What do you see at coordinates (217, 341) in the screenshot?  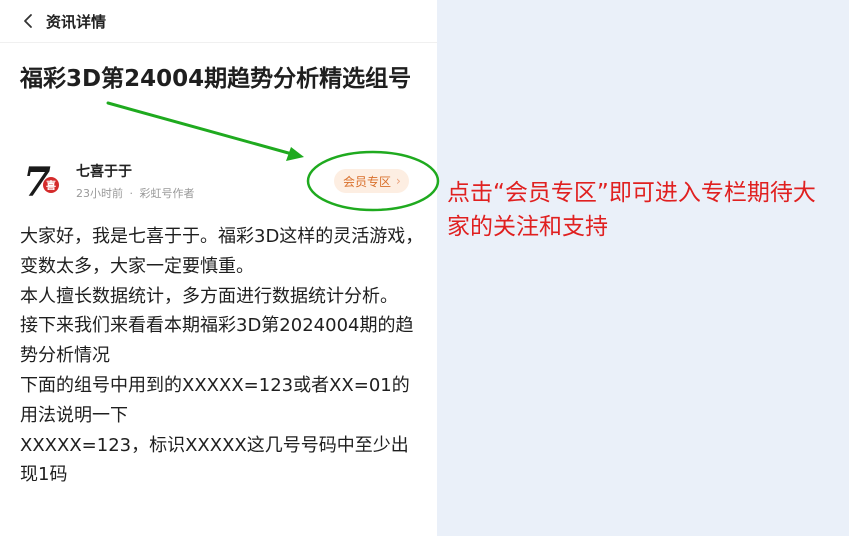 I see `paragraph-3: 接下来我们来看看本期福彩3D第2024004期的趋势分析情况` at bounding box center [217, 341].